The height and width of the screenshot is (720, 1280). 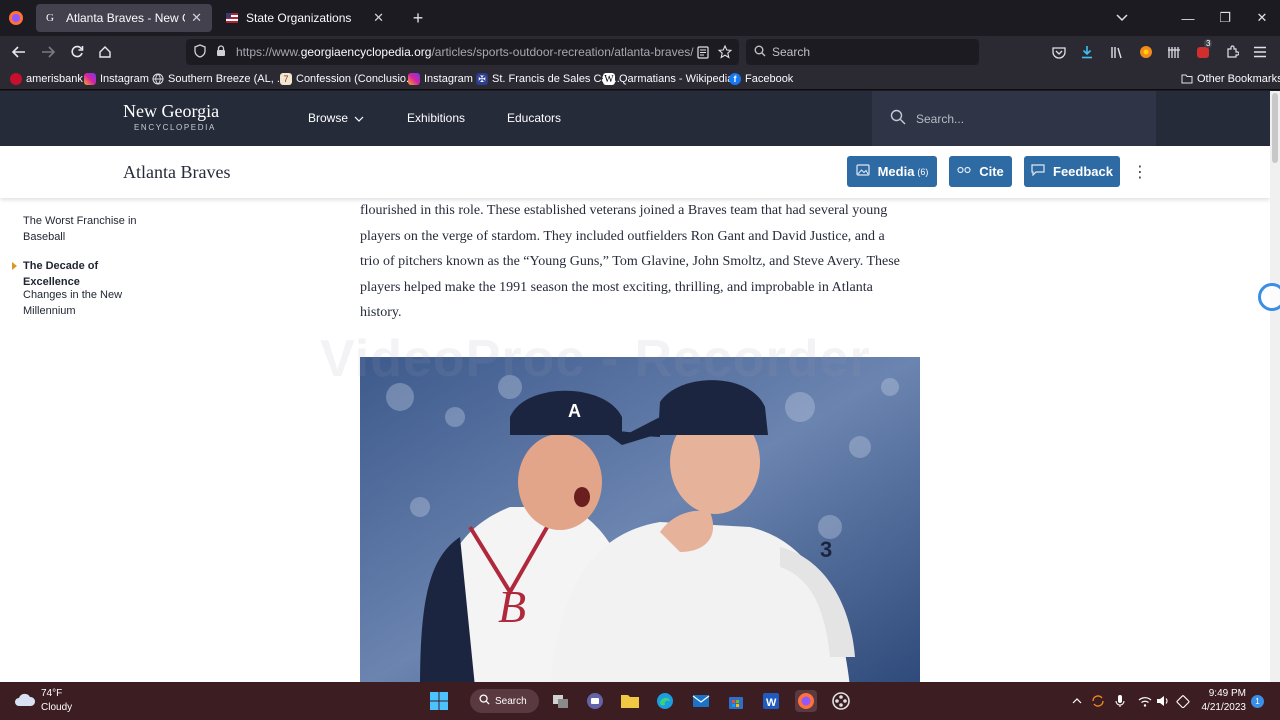 I want to click on minimize-button: —, so click(x=1188, y=18).